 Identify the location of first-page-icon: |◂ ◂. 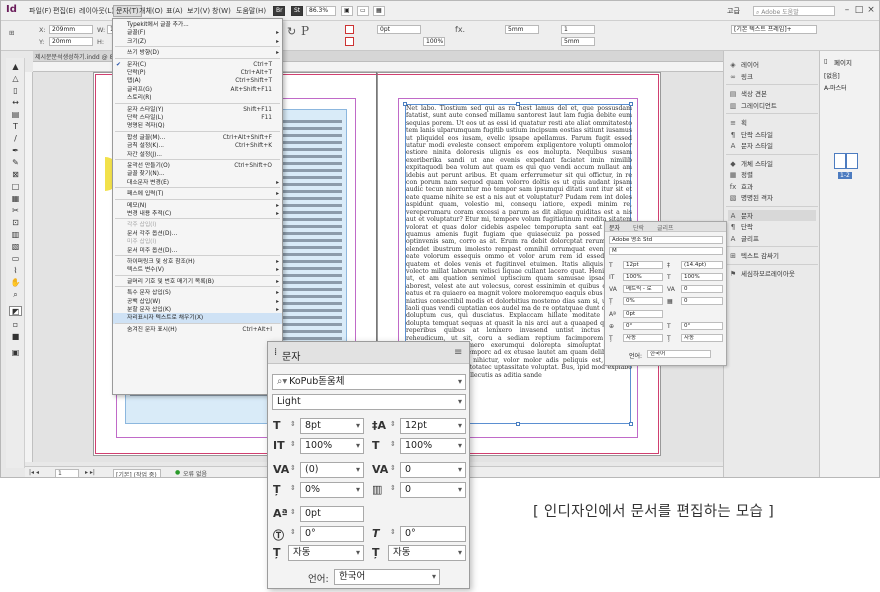
(34, 472).